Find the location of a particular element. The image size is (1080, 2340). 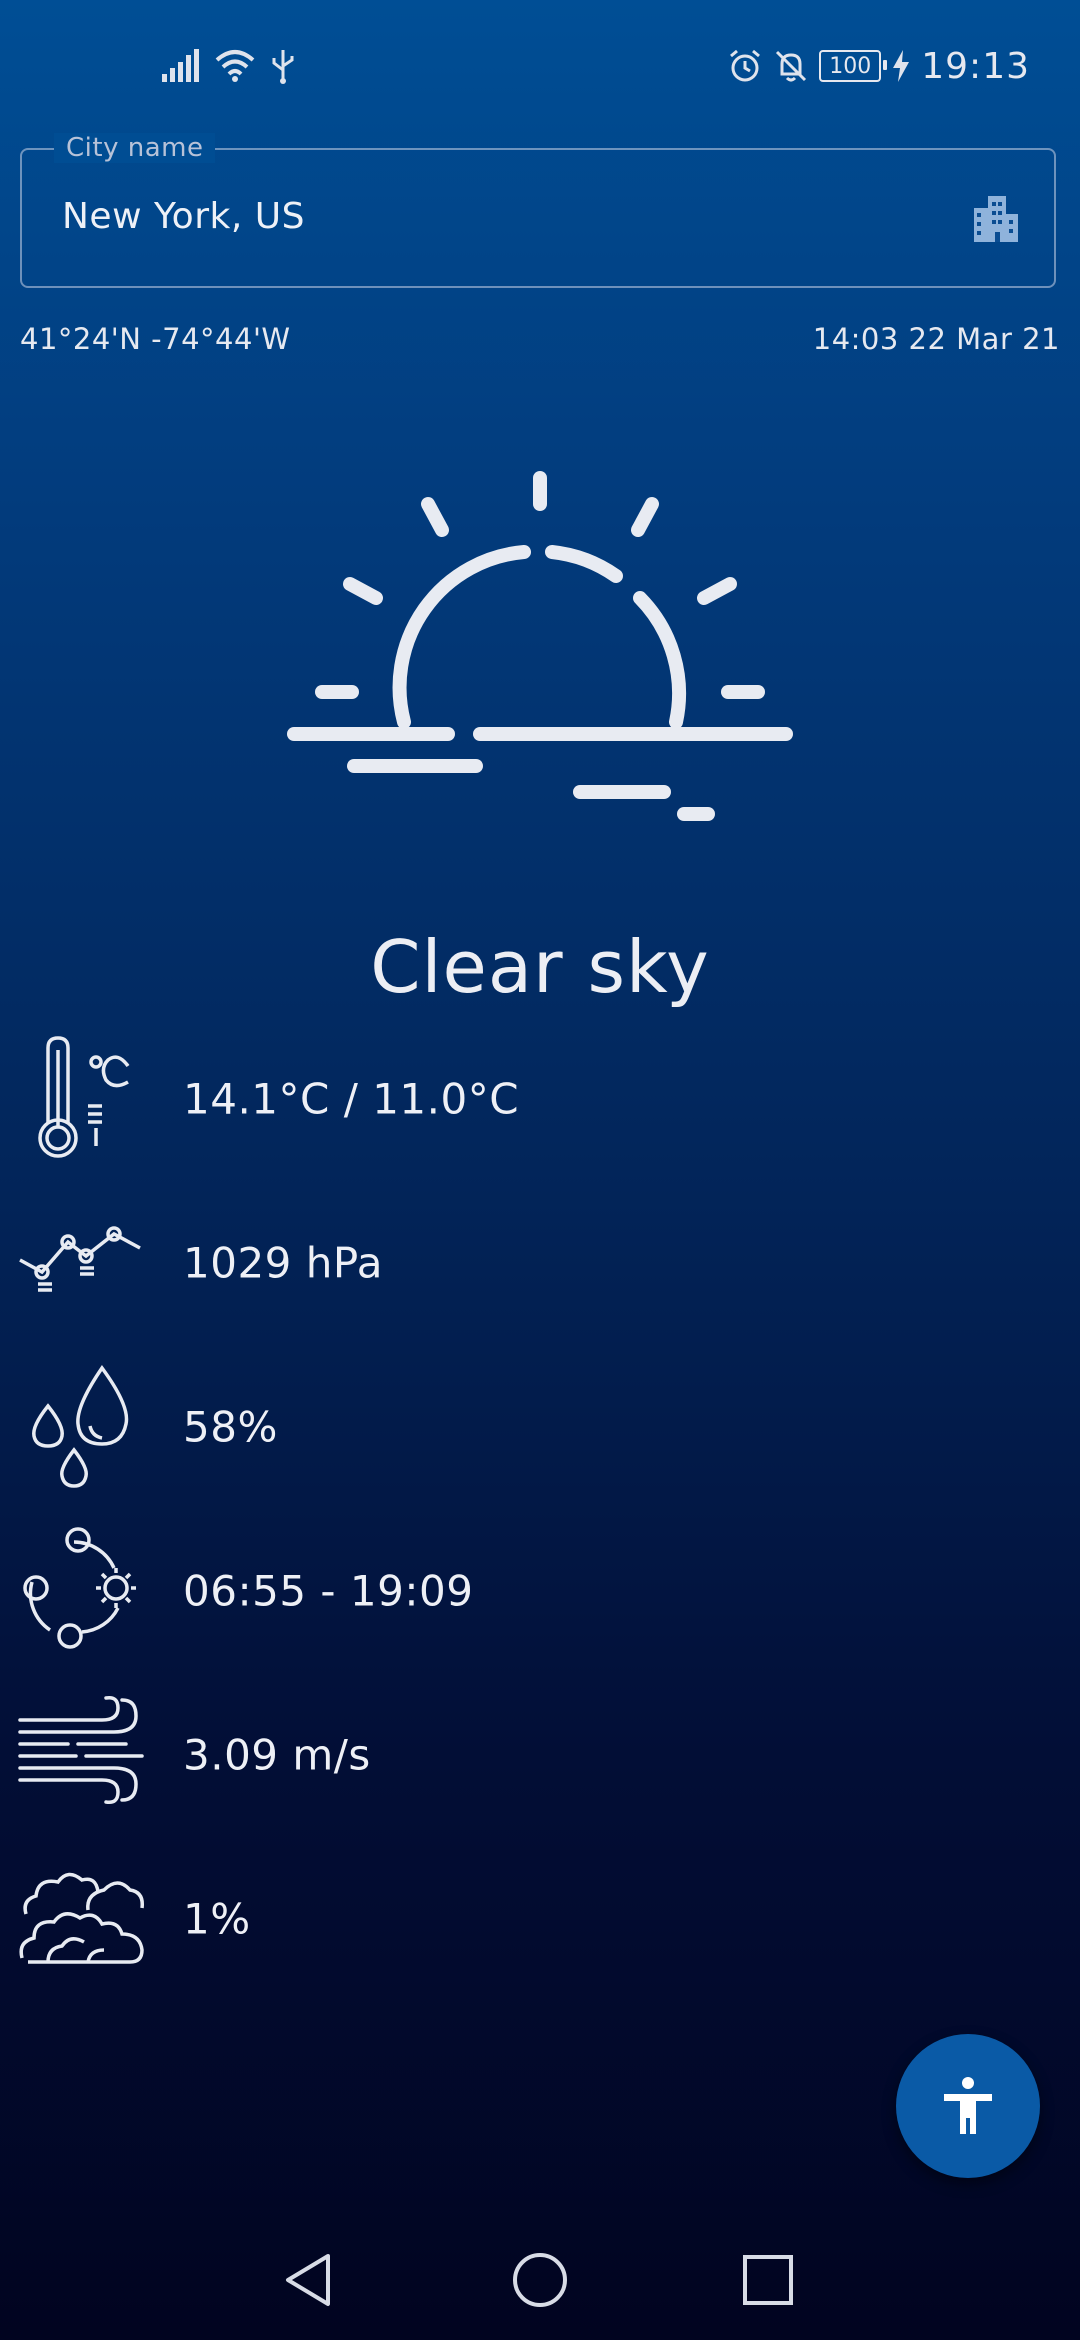

status-right-icons: 100 19:13 is located at coordinates (878, 66).